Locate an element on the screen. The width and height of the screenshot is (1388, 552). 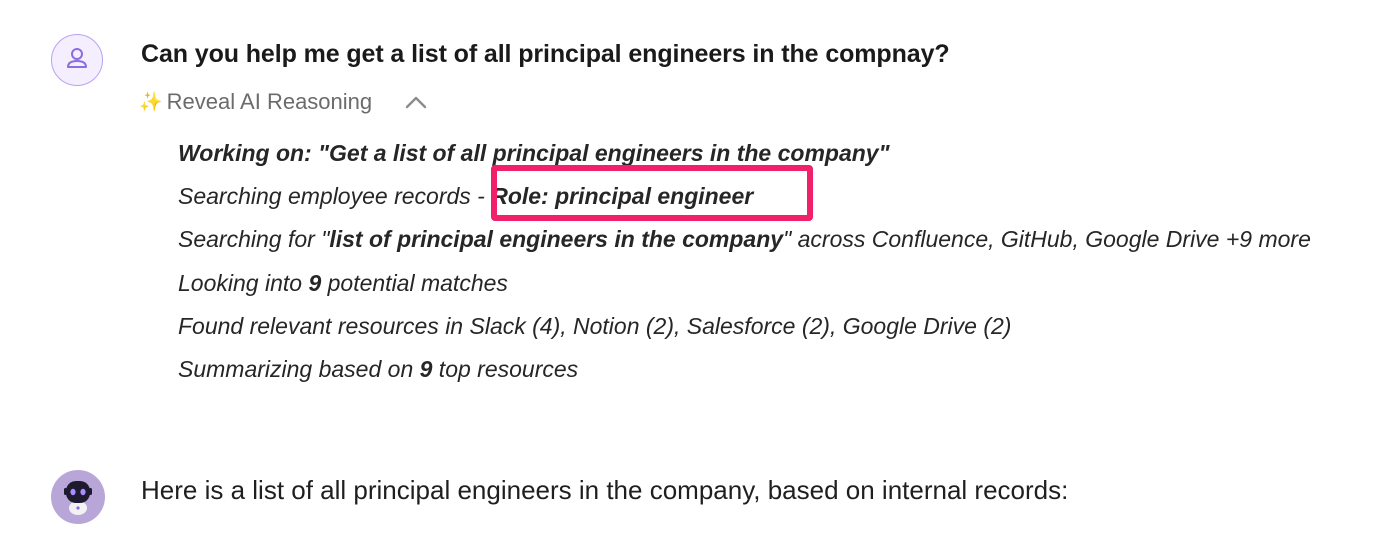
search-records-role: Role: principal engineer is located at coordinates (622, 196).